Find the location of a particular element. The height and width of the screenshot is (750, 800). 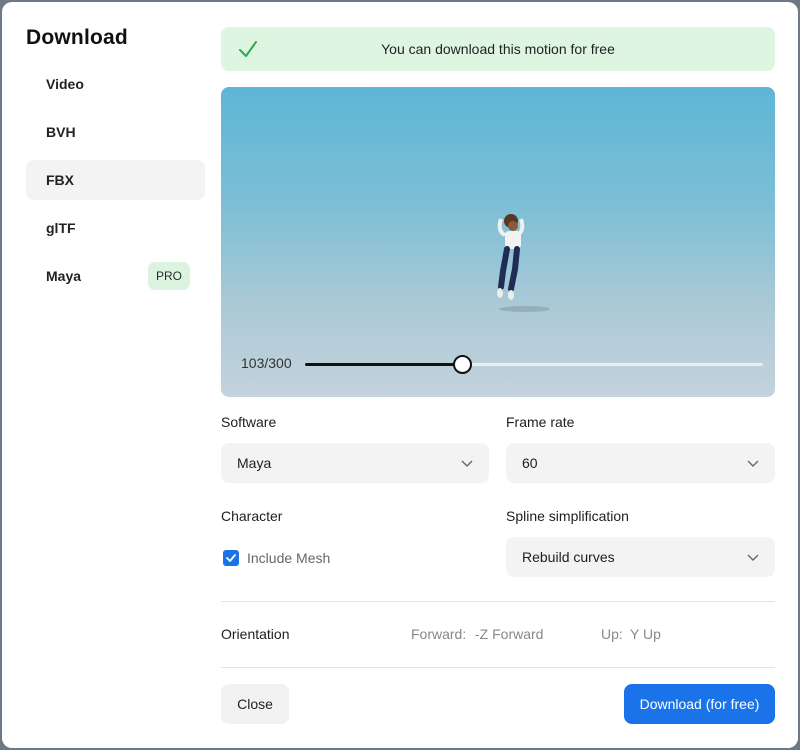

banner-text: You can download this motion for free is located at coordinates (498, 49).